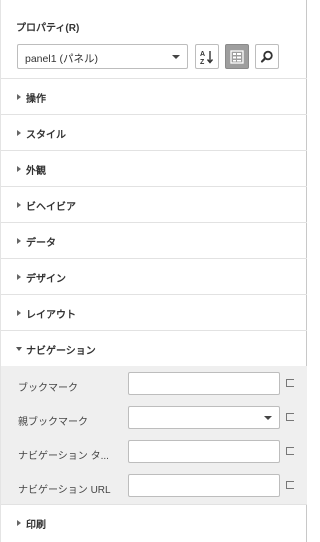 The image size is (320, 542). I want to click on navigation-target-input, so click(204, 451).